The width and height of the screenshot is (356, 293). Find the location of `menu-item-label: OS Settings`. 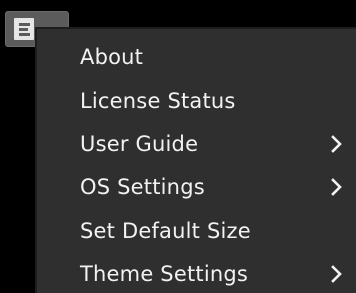

menu-item-label: OS Settings is located at coordinates (142, 187).